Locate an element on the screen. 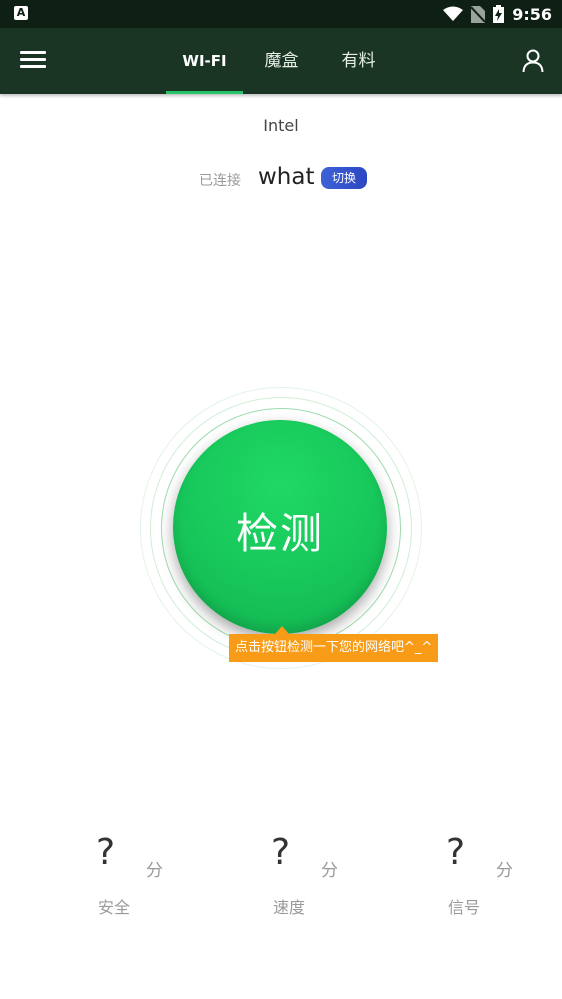 The height and width of the screenshot is (999, 562). battery-charging-icon is located at coordinates (499, 14).